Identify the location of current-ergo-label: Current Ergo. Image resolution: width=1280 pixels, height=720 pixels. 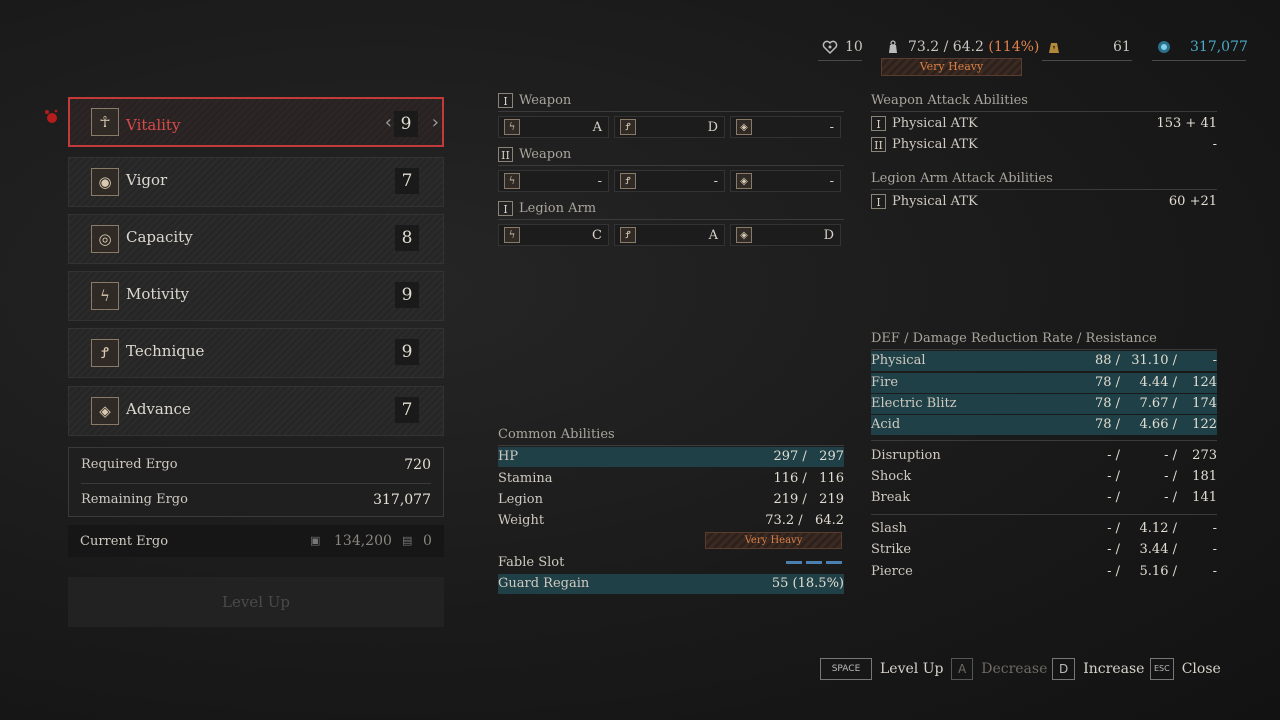
(124, 541).